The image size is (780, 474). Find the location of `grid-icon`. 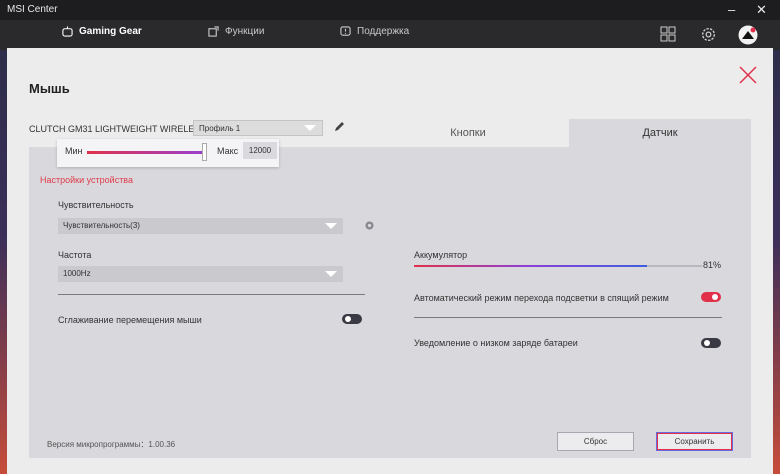

grid-icon is located at coordinates (668, 34).